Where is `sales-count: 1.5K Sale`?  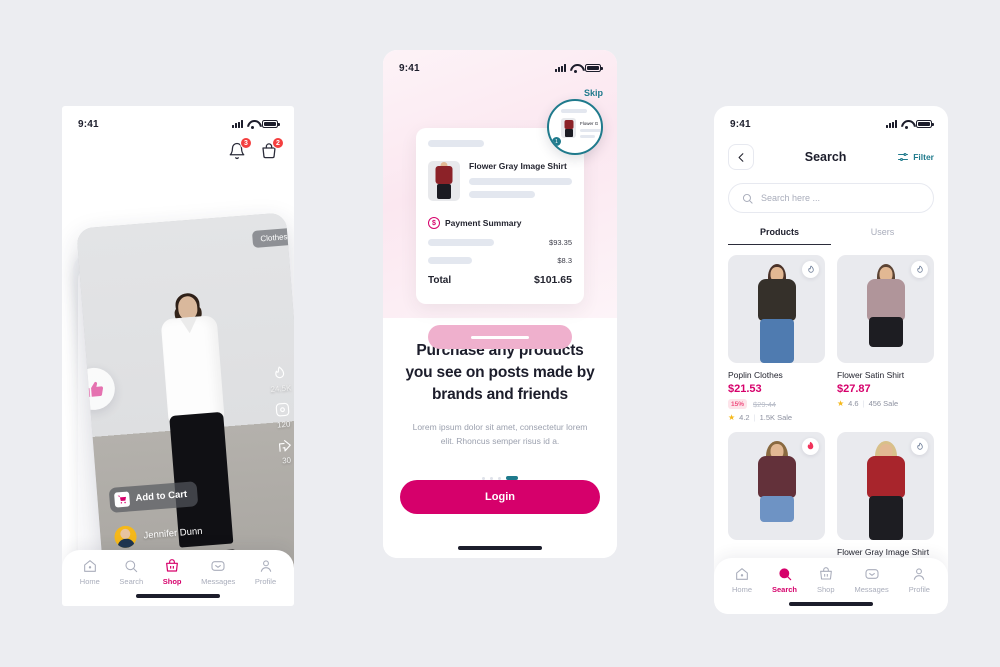
sales-count: 1.5K Sale is located at coordinates (776, 417).